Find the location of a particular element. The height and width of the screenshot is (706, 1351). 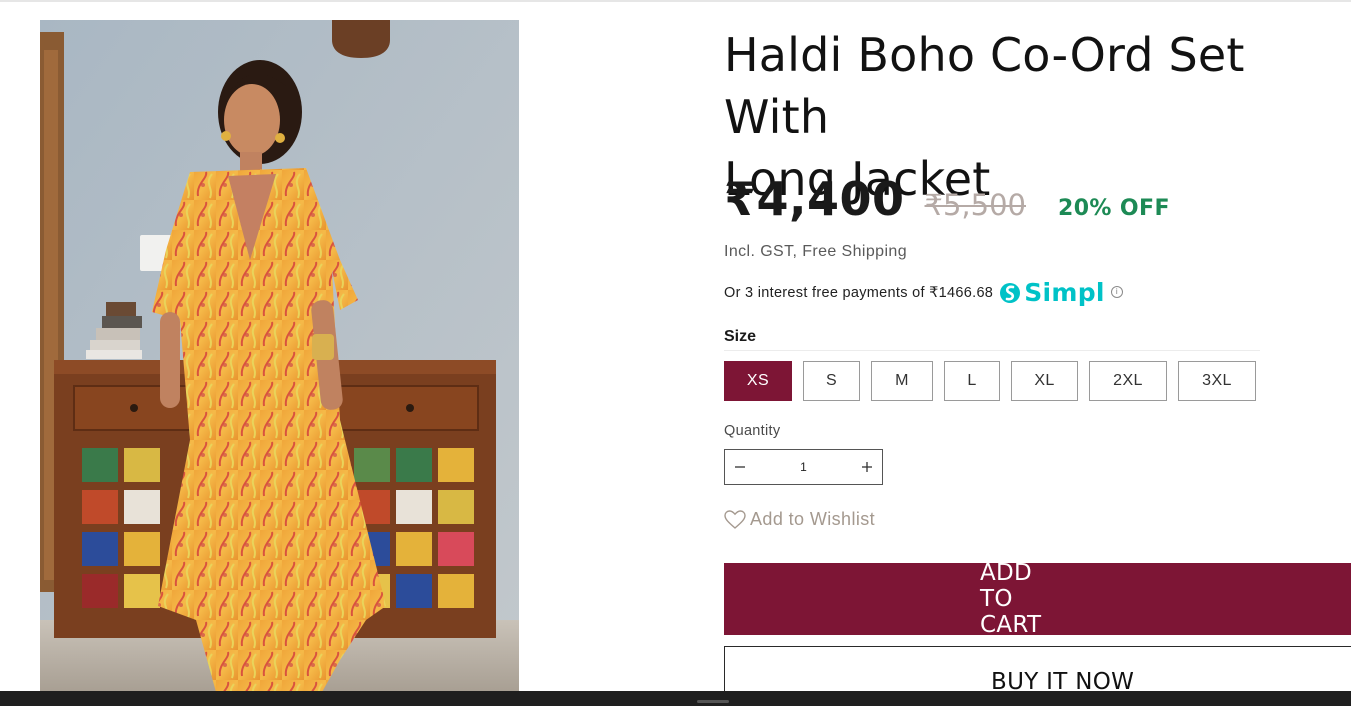

size-option-xl: XL is located at coordinates (1044, 381).